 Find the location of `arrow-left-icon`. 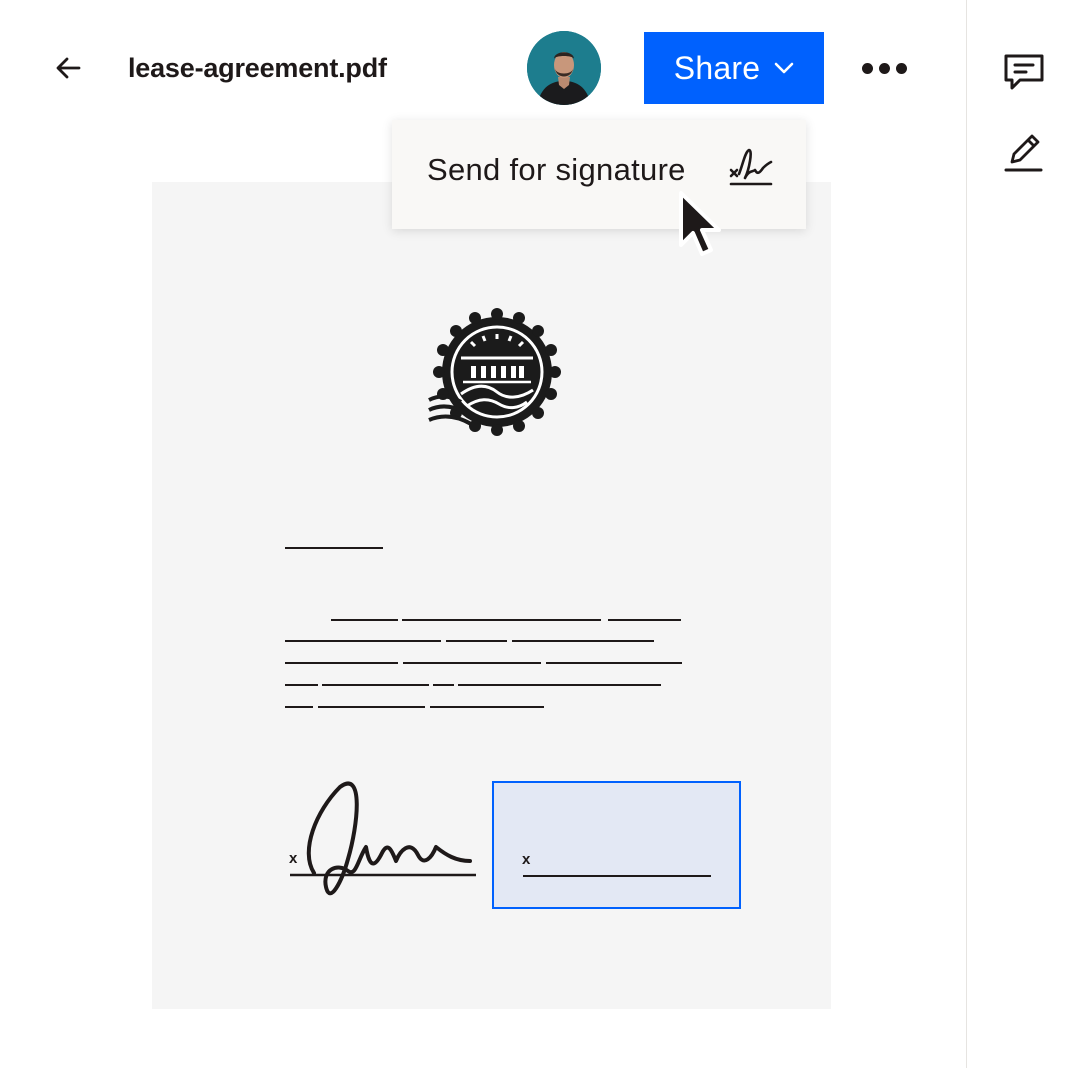

arrow-left-icon is located at coordinates (68, 68).